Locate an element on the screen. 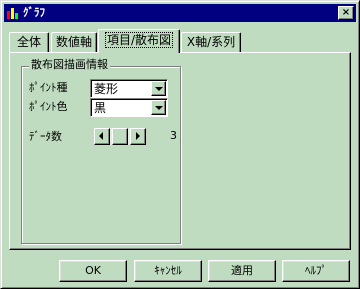  close-icon: × is located at coordinates (346, 12).